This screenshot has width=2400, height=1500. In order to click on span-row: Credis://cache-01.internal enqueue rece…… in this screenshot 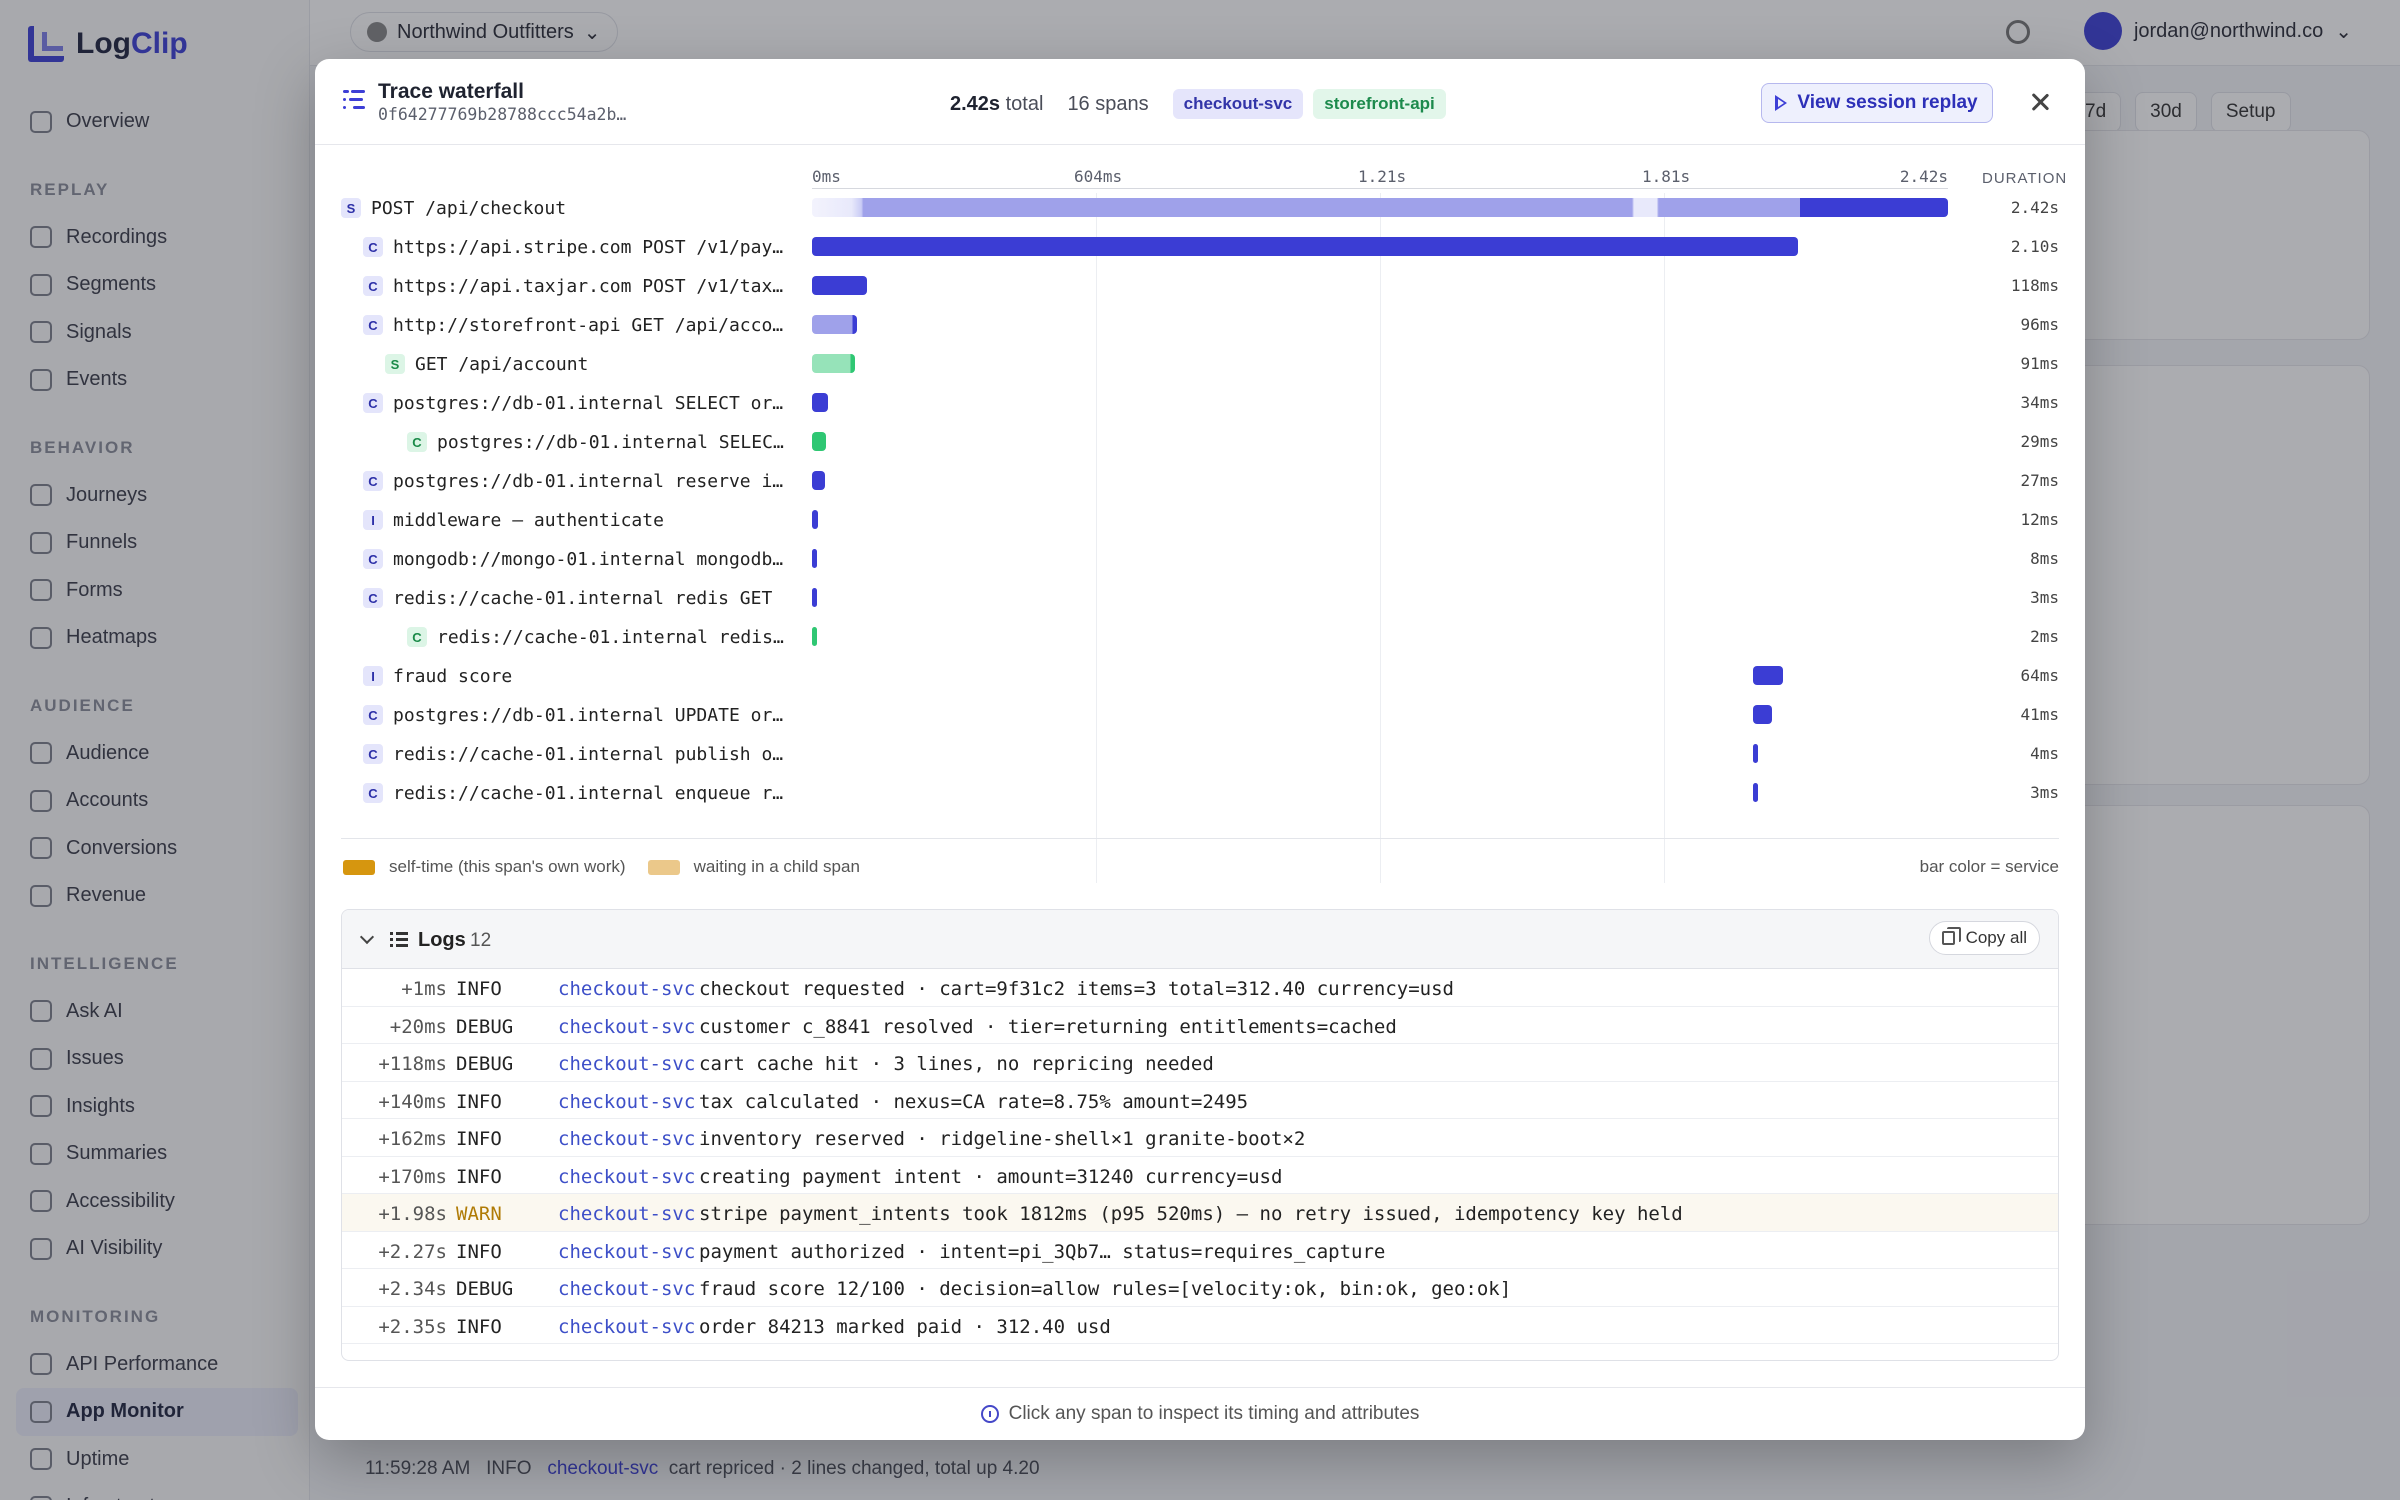, I will do `click(1200, 792)`.